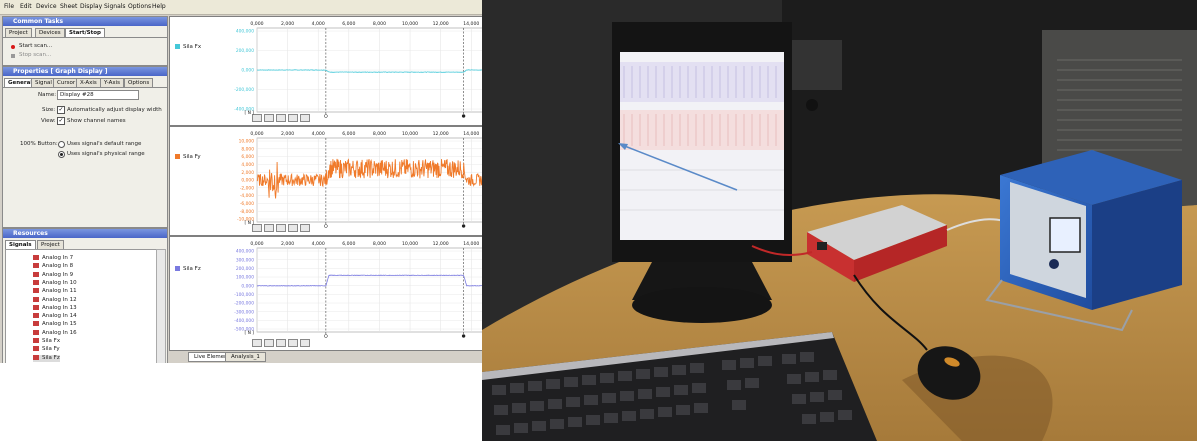  Describe the element at coordinates (59, 332) in the screenshot. I see `signal-name: Analog In 16` at that location.